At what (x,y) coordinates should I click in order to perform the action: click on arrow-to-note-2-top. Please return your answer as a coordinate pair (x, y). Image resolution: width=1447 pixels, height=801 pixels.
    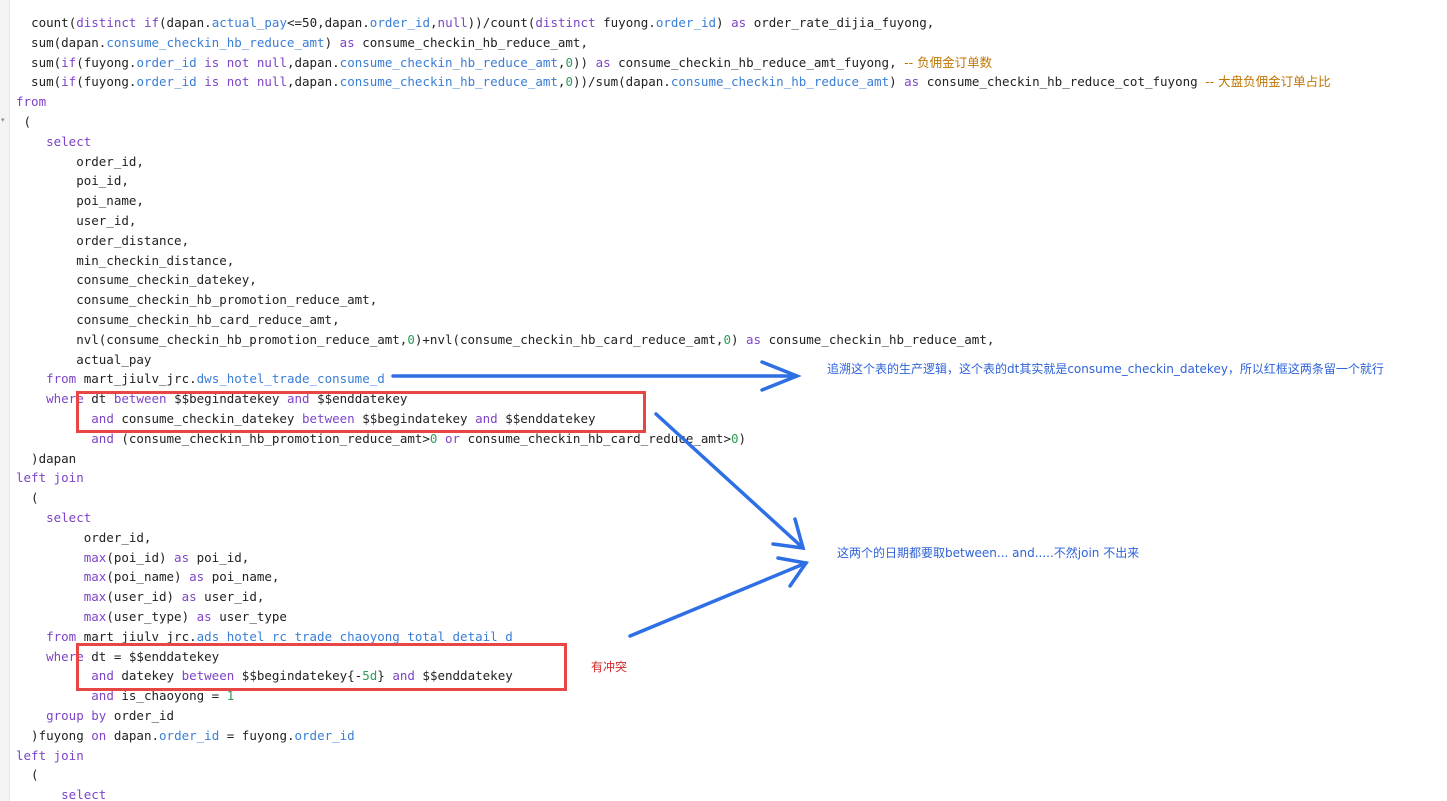
    Looking at the image, I should click on (729, 481).